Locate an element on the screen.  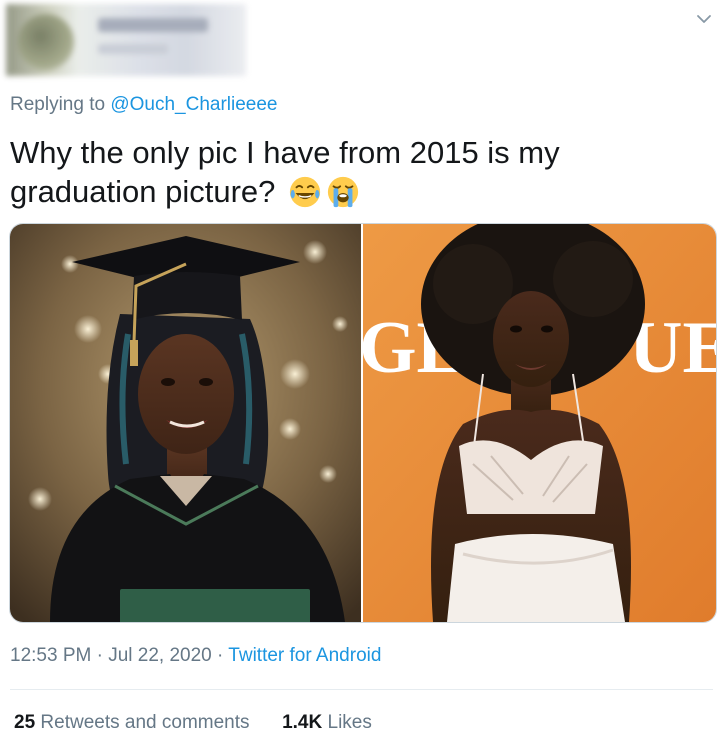
replying-prefix: Replying to is located at coordinates (58, 104).